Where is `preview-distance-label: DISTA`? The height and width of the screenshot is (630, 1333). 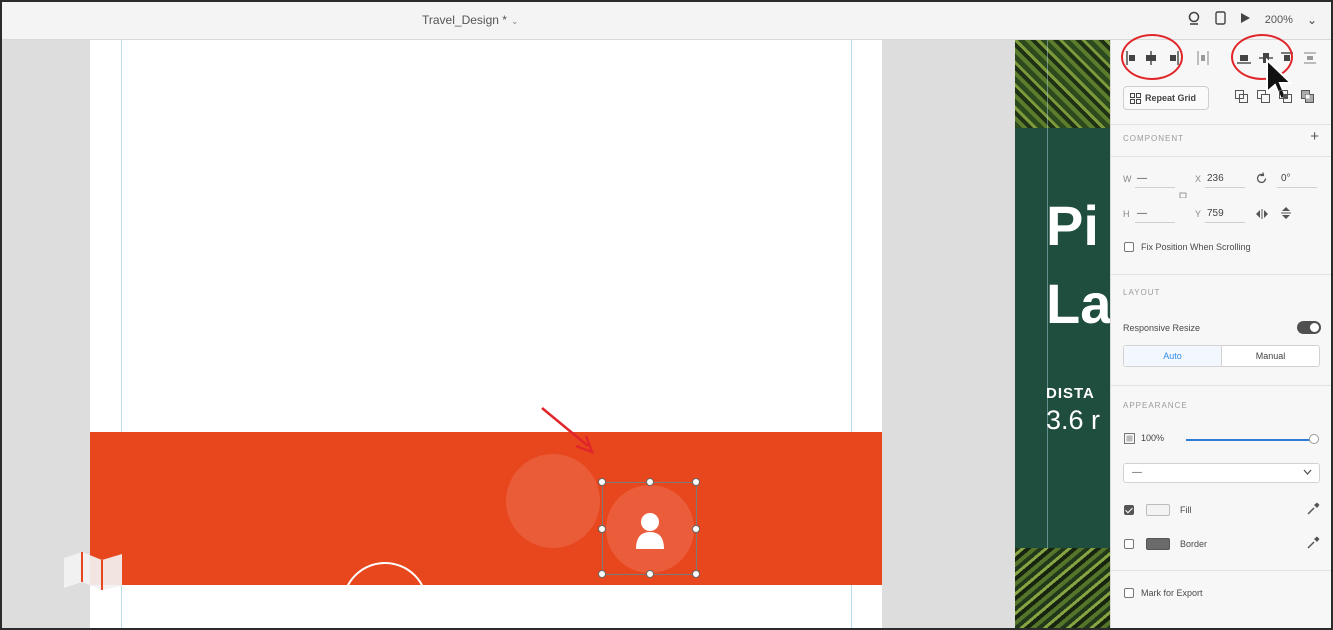 preview-distance-label: DISTA is located at coordinates (1070, 393).